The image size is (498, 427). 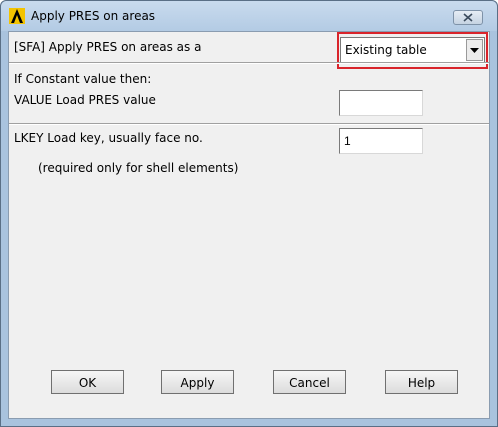 What do you see at coordinates (87, 382) in the screenshot?
I see `ok-button: OK` at bounding box center [87, 382].